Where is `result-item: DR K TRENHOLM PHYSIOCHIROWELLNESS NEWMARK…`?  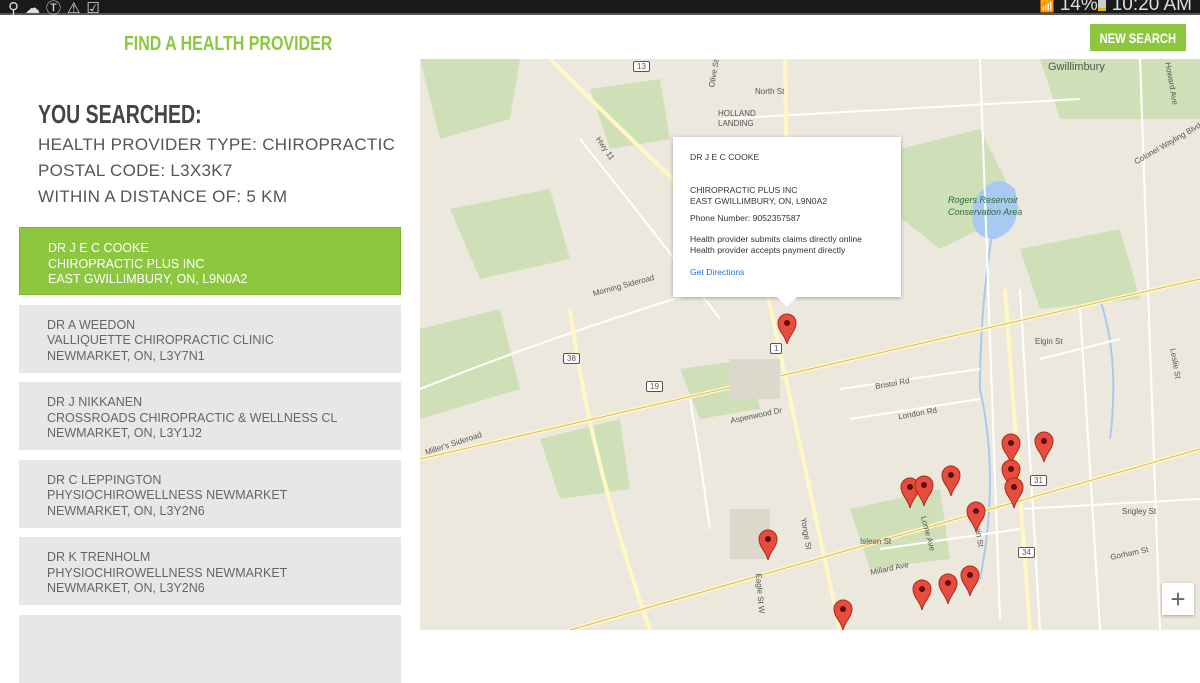 result-item: DR K TRENHOLM PHYSIOCHIROWELLNESS NEWMARK… is located at coordinates (210, 571).